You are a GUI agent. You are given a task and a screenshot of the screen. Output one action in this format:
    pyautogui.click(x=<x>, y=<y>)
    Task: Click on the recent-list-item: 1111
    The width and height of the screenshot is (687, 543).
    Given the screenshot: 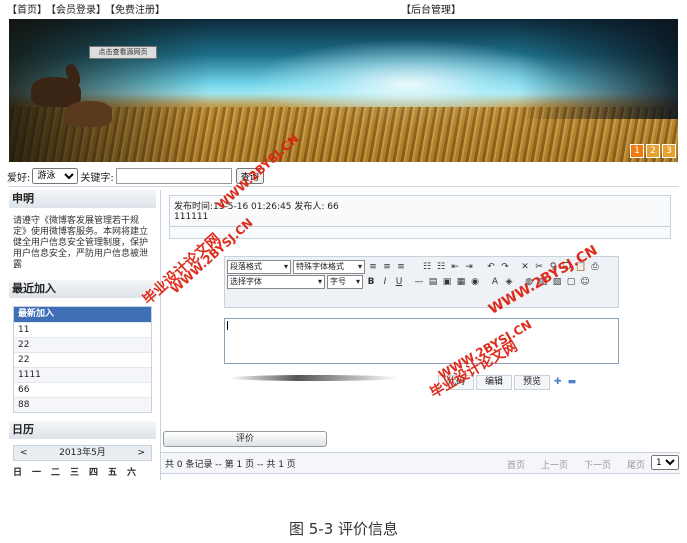 What is the action you would take?
    pyautogui.click(x=82, y=374)
    